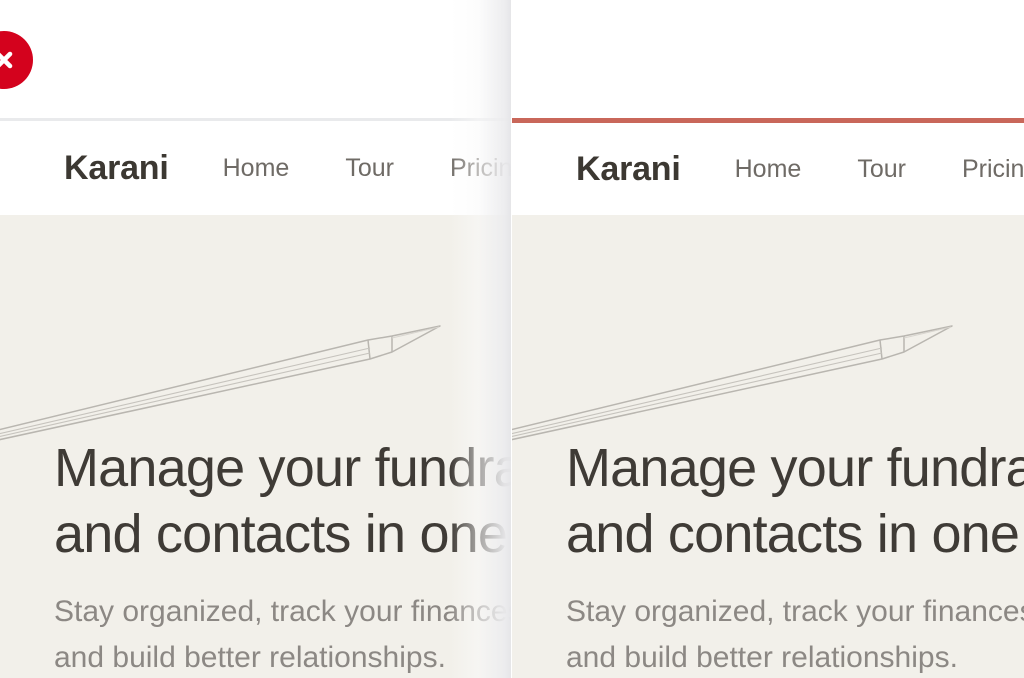  What do you see at coordinates (256, 59) in the screenshot?
I see `status-strip-left` at bounding box center [256, 59].